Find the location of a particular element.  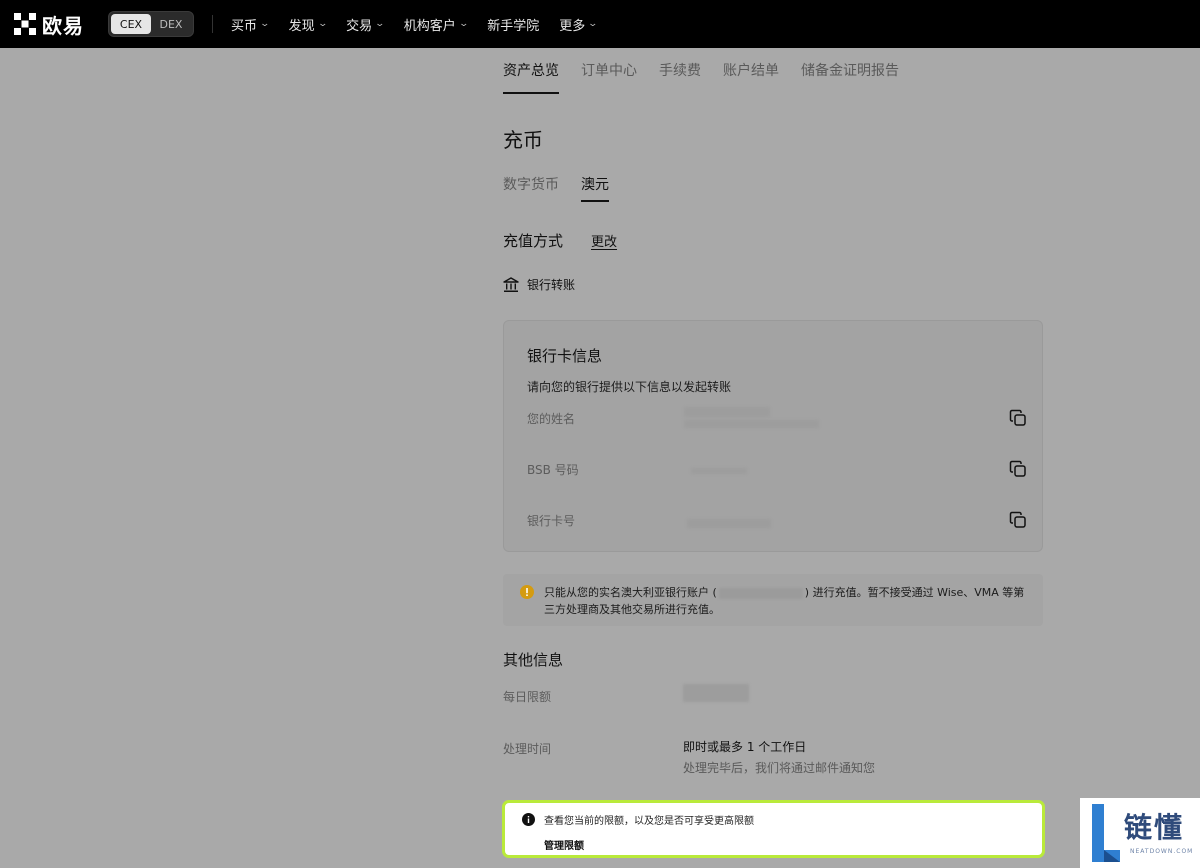

daily-limit-row: 每日限额 is located at coordinates (626, 694).